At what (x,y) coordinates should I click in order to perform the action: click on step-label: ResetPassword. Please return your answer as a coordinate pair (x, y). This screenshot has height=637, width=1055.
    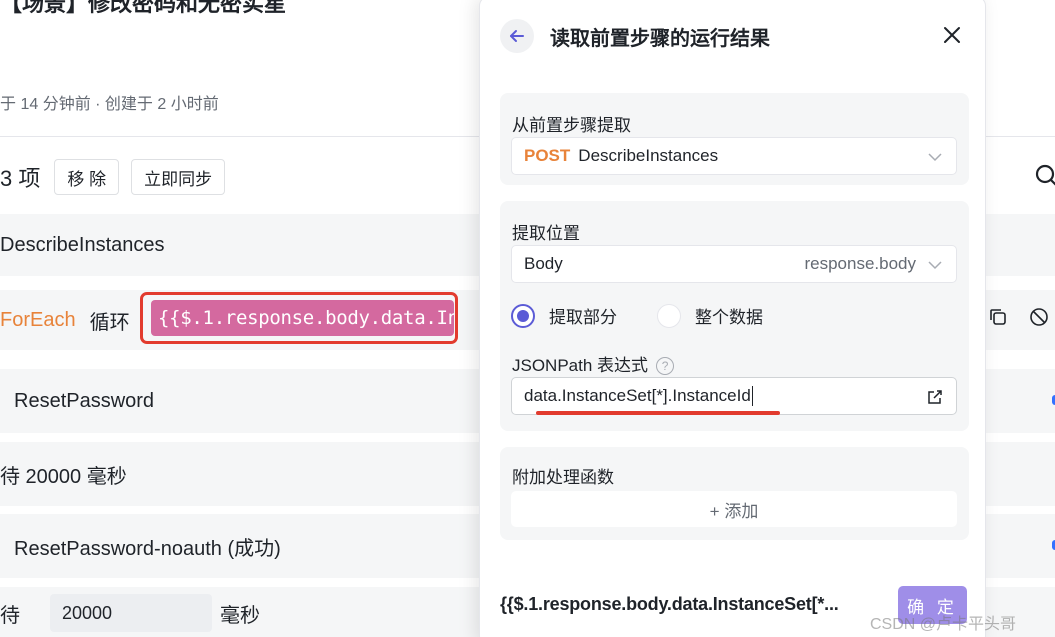
    Looking at the image, I should click on (84, 400).